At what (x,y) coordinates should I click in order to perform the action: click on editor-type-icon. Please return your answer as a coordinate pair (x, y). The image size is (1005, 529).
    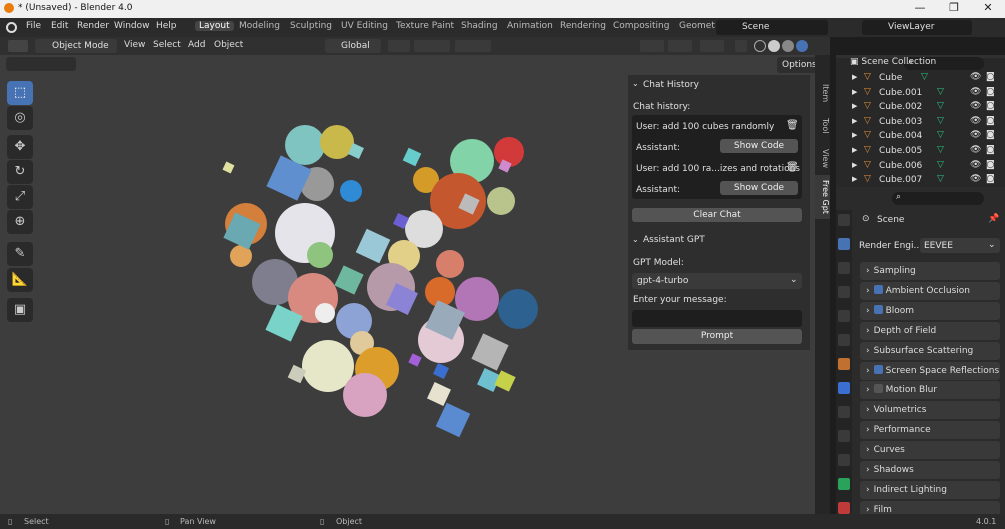
    Looking at the image, I should click on (18, 46).